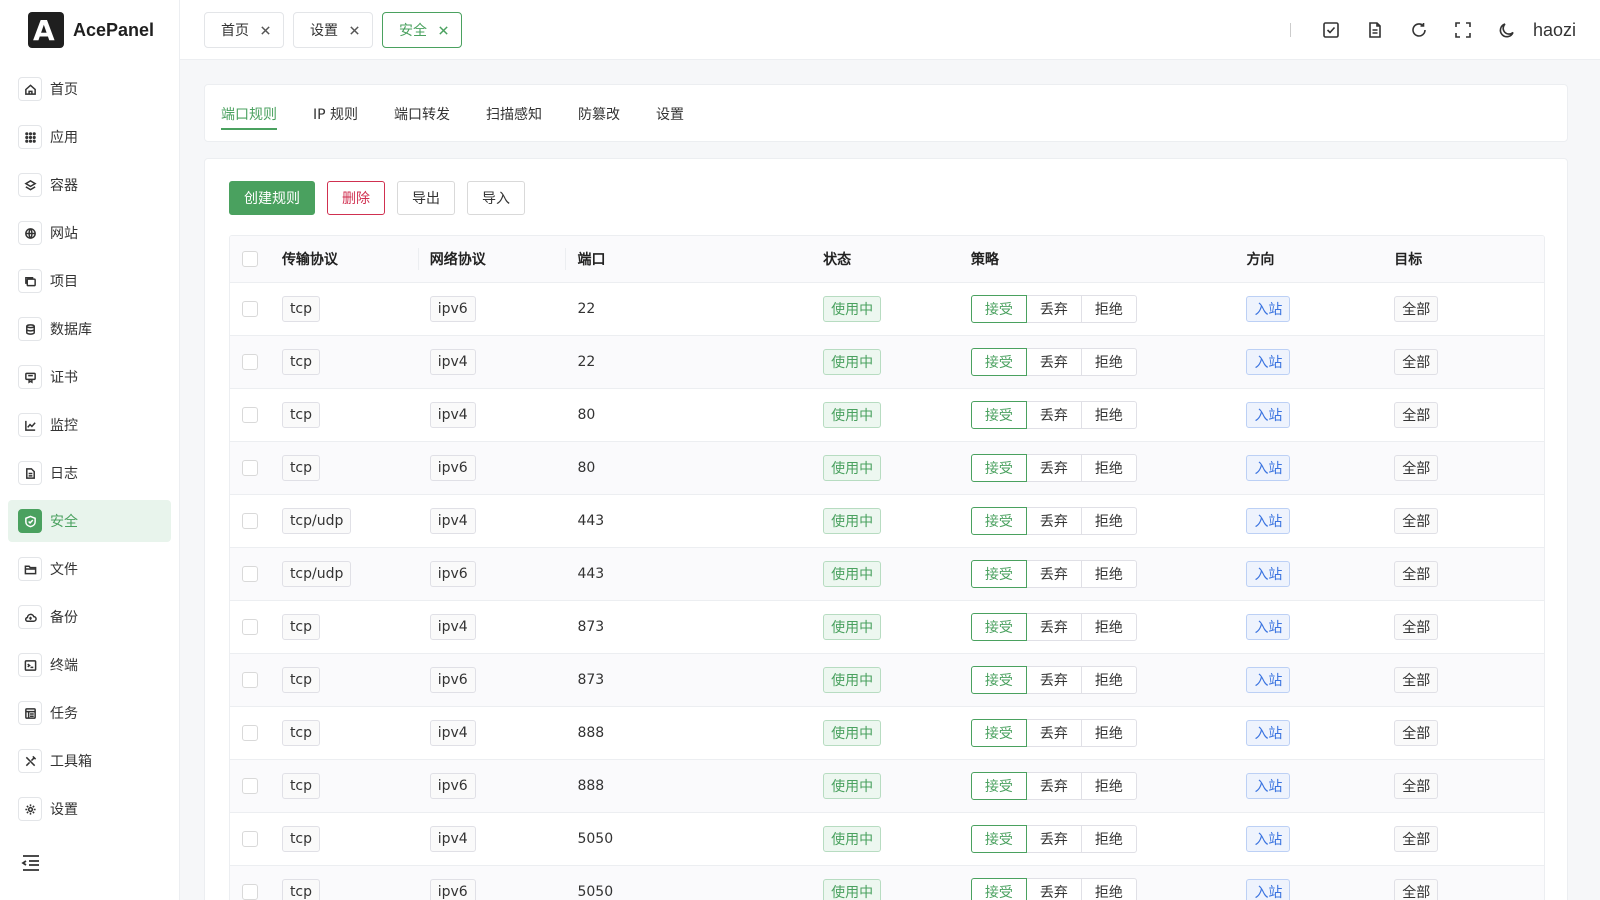 This screenshot has width=1600, height=900. Describe the element at coordinates (244, 30) in the screenshot. I see `page-tab: 首页` at that location.